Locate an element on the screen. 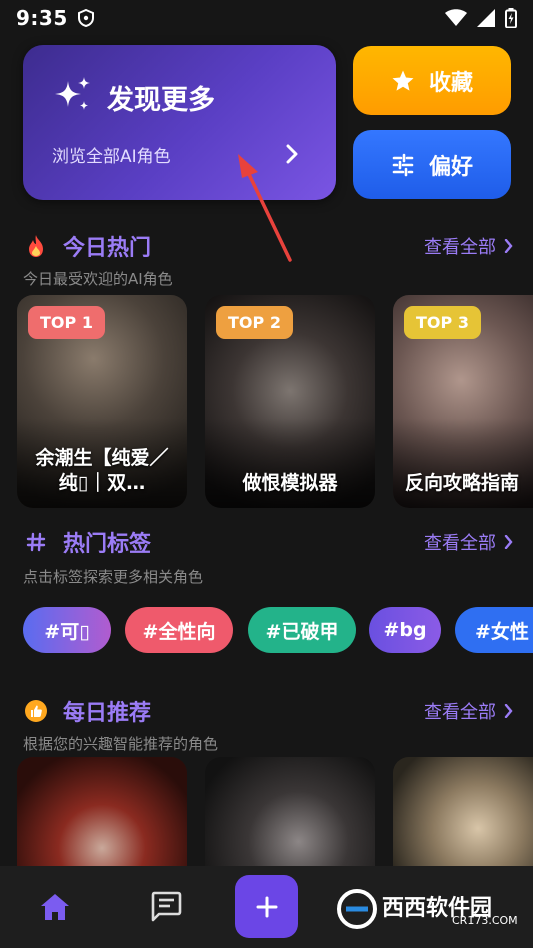  rank-badge: TOP 3 is located at coordinates (442, 322).